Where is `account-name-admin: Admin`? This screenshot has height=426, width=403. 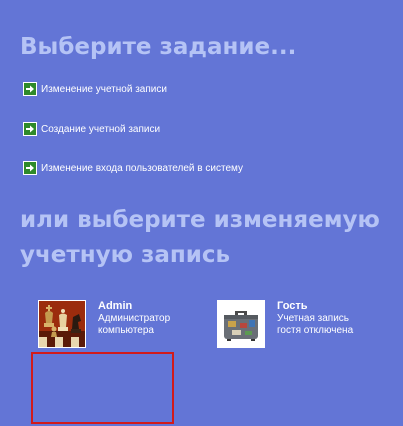
account-name-admin: Admin is located at coordinates (115, 306).